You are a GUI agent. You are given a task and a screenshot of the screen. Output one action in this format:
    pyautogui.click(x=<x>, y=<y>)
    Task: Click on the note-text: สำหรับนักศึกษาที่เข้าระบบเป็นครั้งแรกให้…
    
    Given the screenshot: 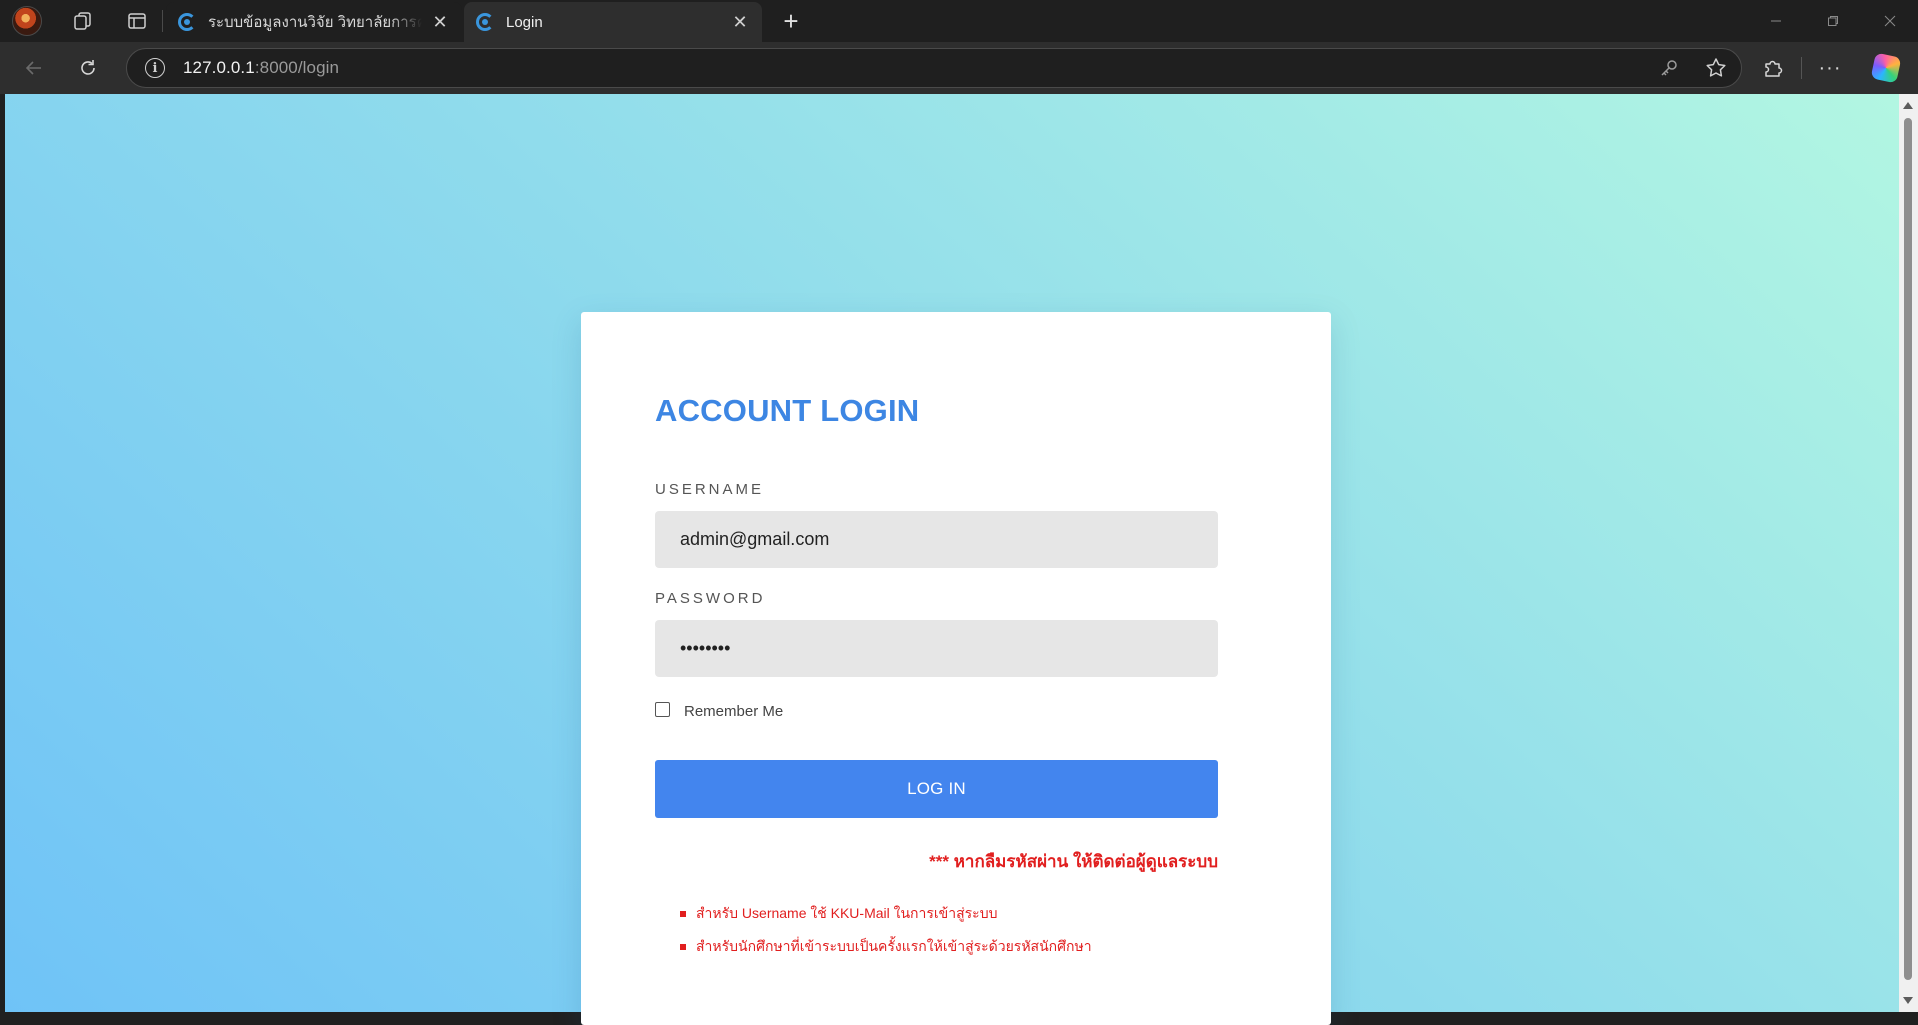 What is the action you would take?
    pyautogui.click(x=894, y=946)
    